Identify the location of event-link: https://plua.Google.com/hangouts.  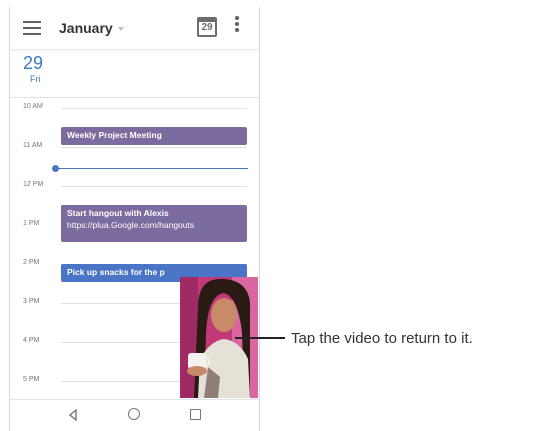
(131, 225).